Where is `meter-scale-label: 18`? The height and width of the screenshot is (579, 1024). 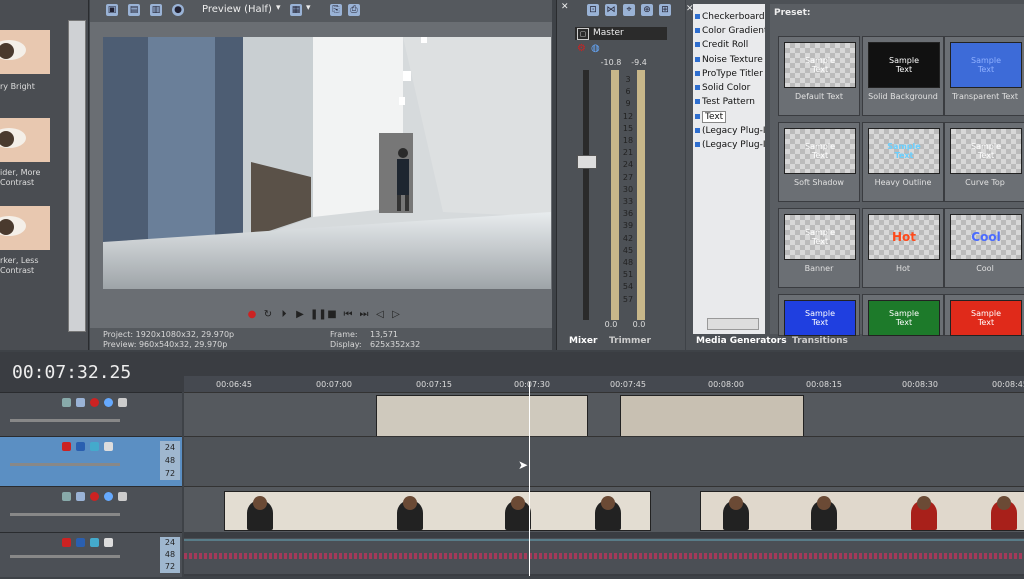
meter-scale-label: 18 is located at coordinates (628, 140).